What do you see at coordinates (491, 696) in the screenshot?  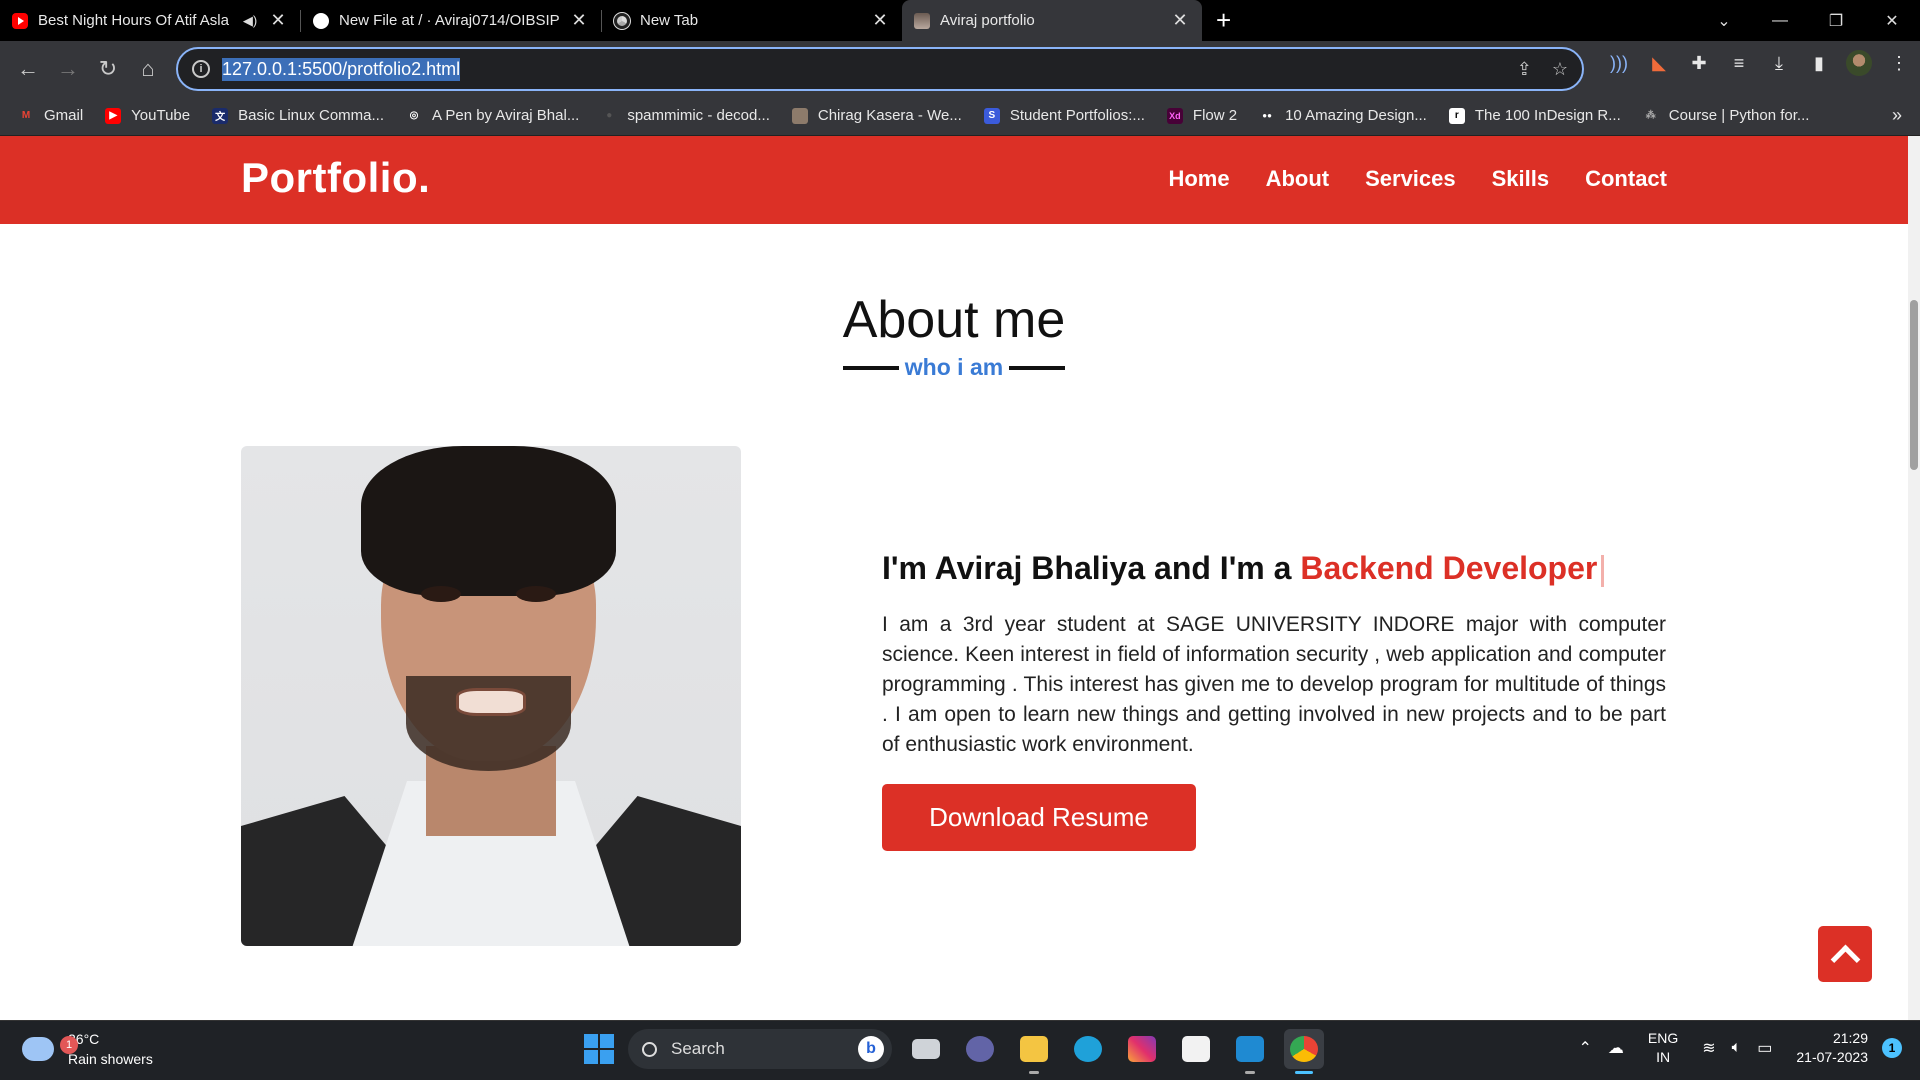 I see `profile-photo` at bounding box center [491, 696].